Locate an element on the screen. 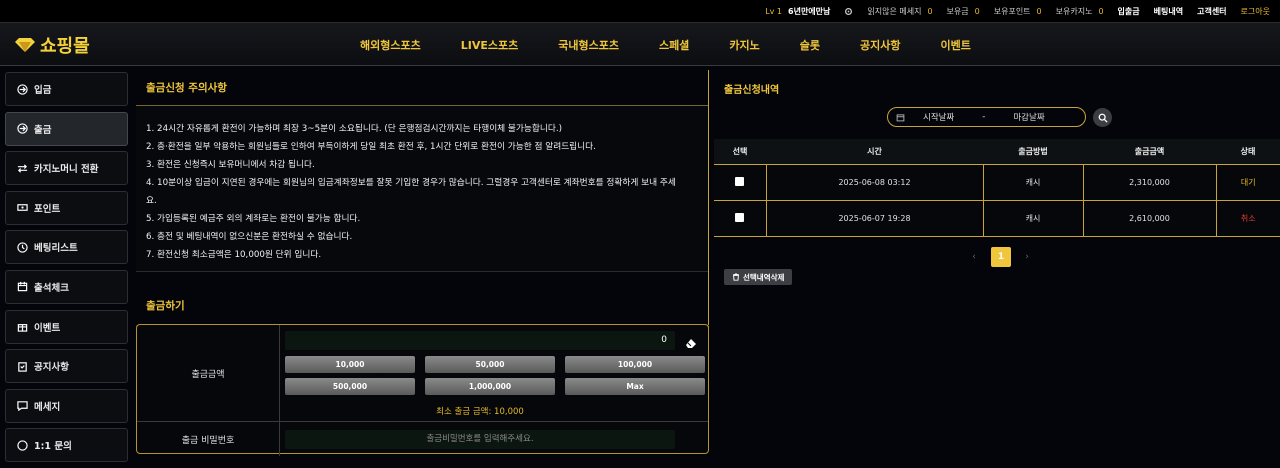  diamond-icon is located at coordinates (25, 45).